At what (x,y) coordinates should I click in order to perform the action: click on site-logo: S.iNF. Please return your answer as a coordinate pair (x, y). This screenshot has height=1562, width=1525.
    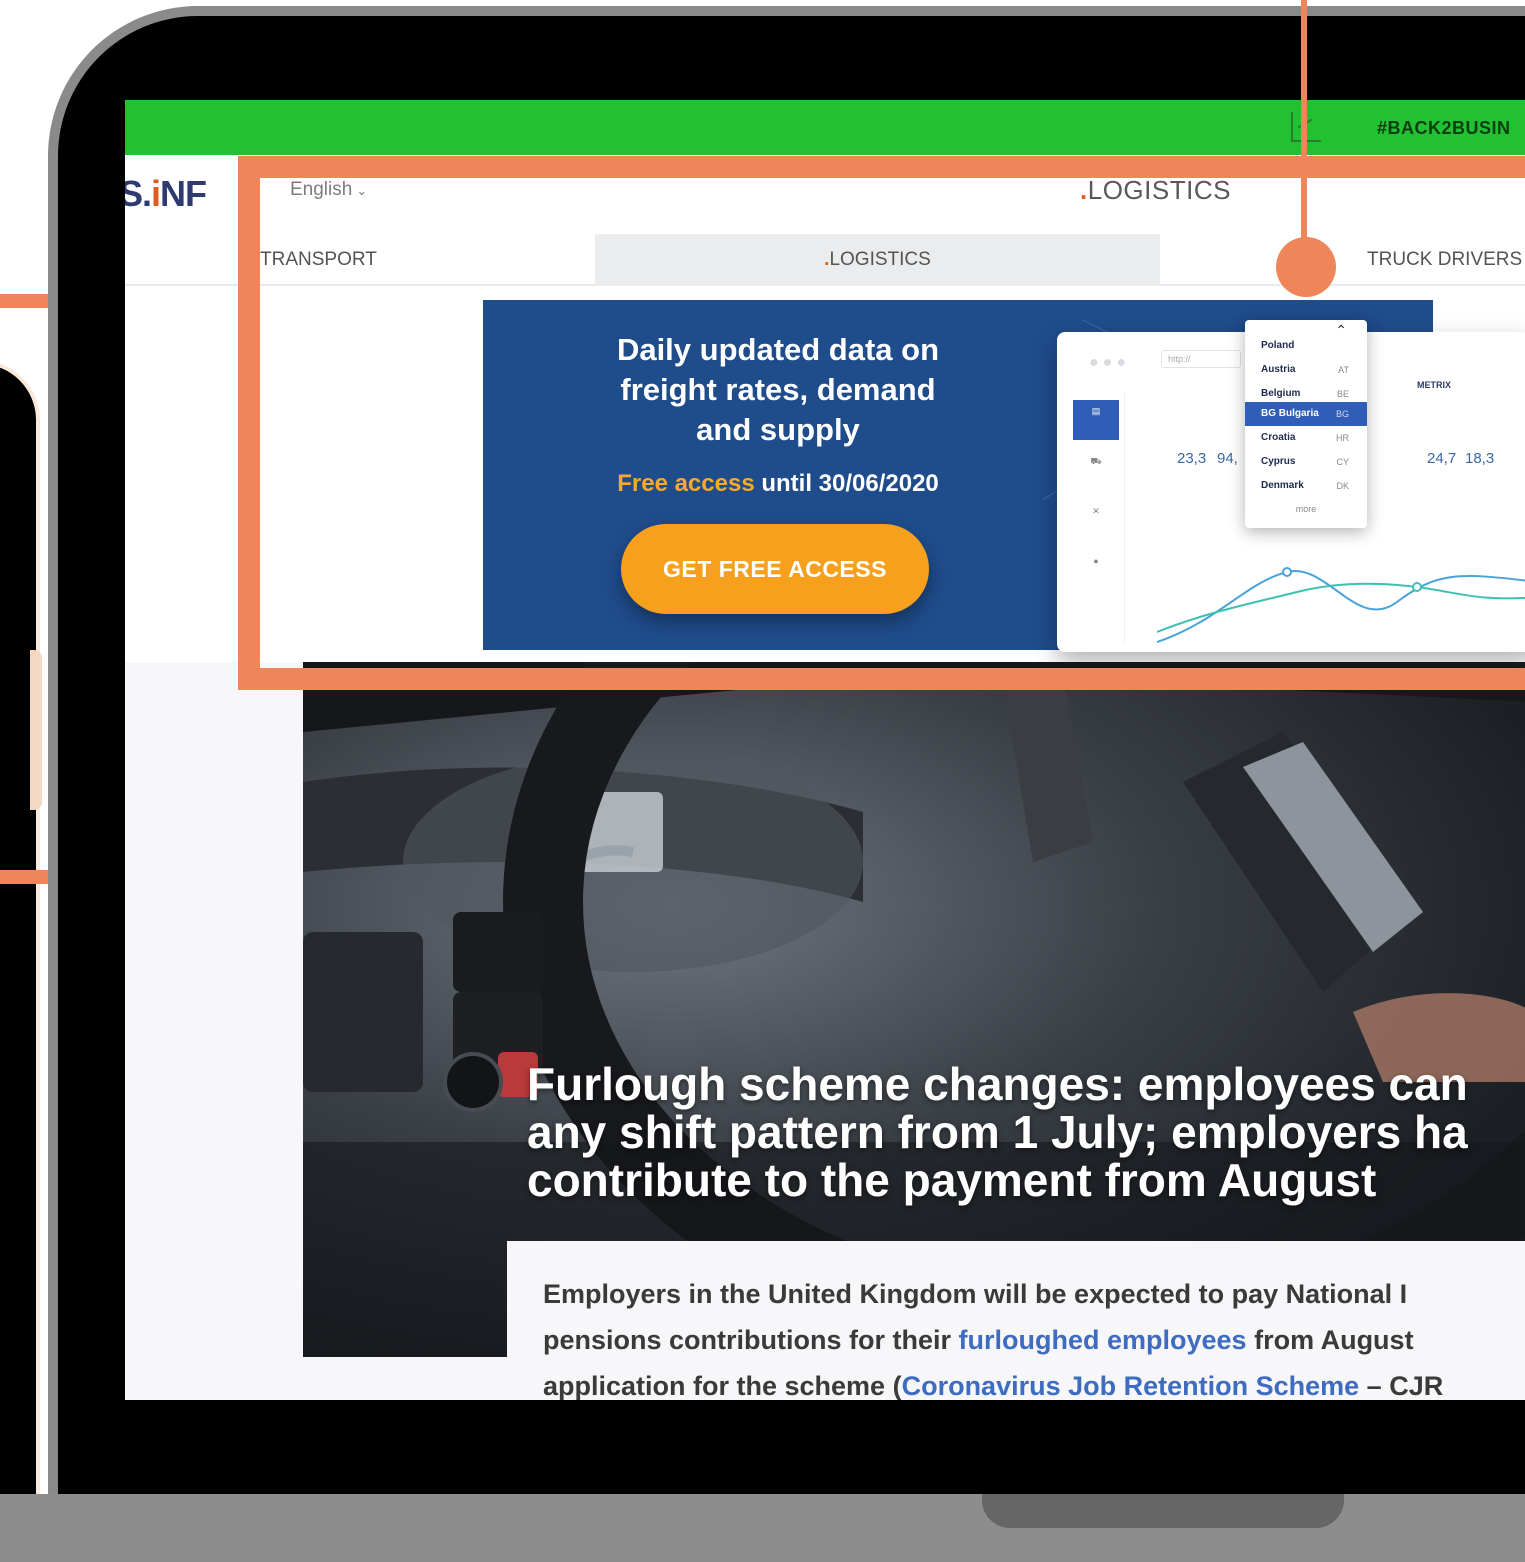
    Looking at the image, I should click on (166, 194).